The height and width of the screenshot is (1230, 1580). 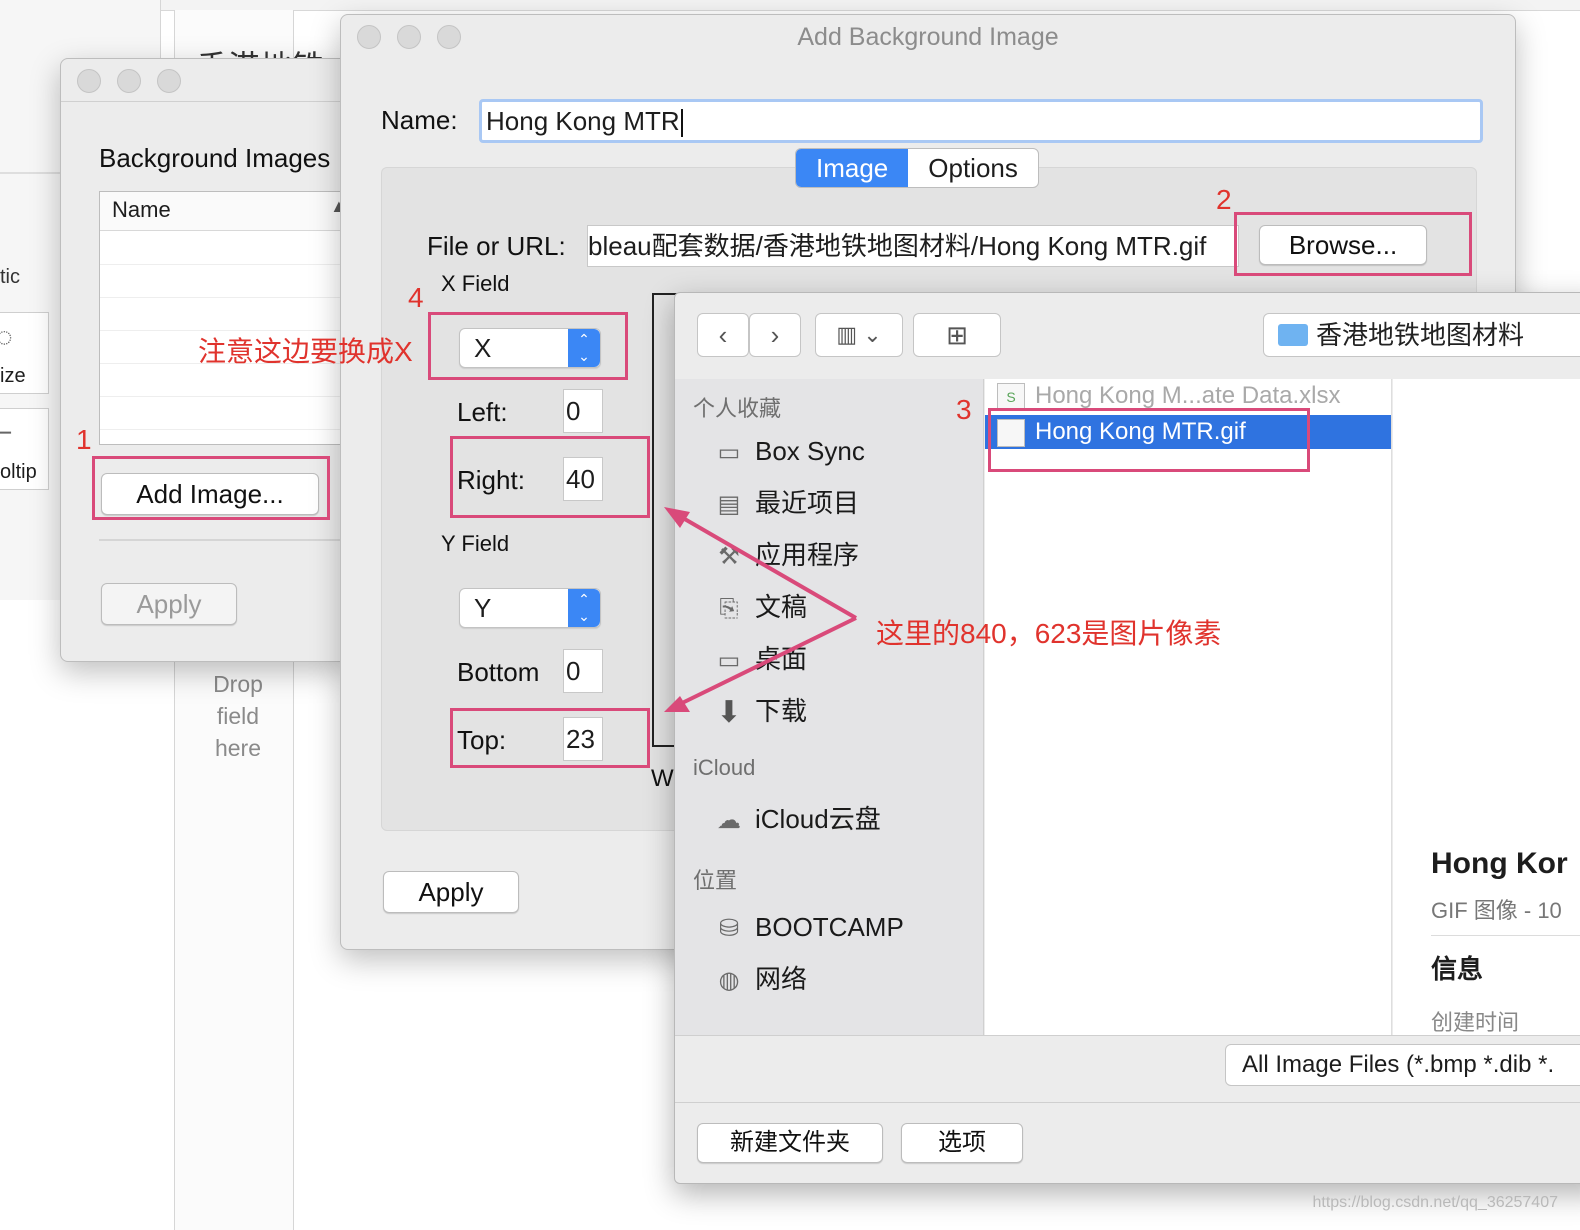 What do you see at coordinates (1435, 1202) in the screenshot?
I see `watermark: https://blog.csdn.net/qq_36257407` at bounding box center [1435, 1202].